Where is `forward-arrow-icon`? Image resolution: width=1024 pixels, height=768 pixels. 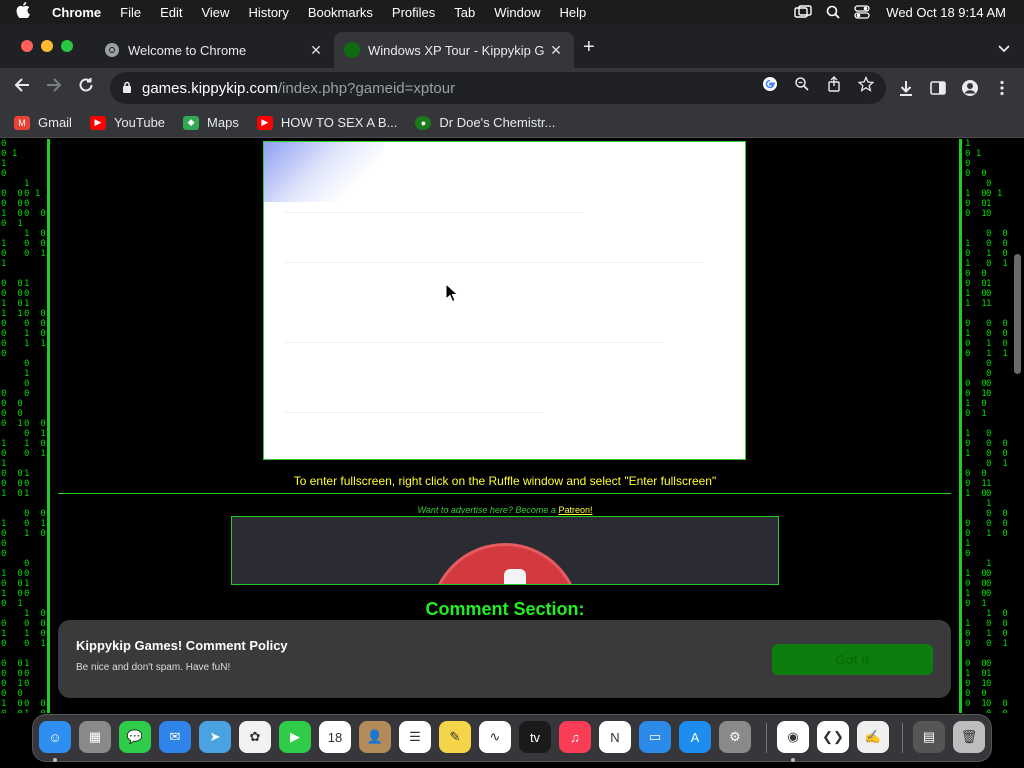
forward-arrow-icon is located at coordinates (54, 88).